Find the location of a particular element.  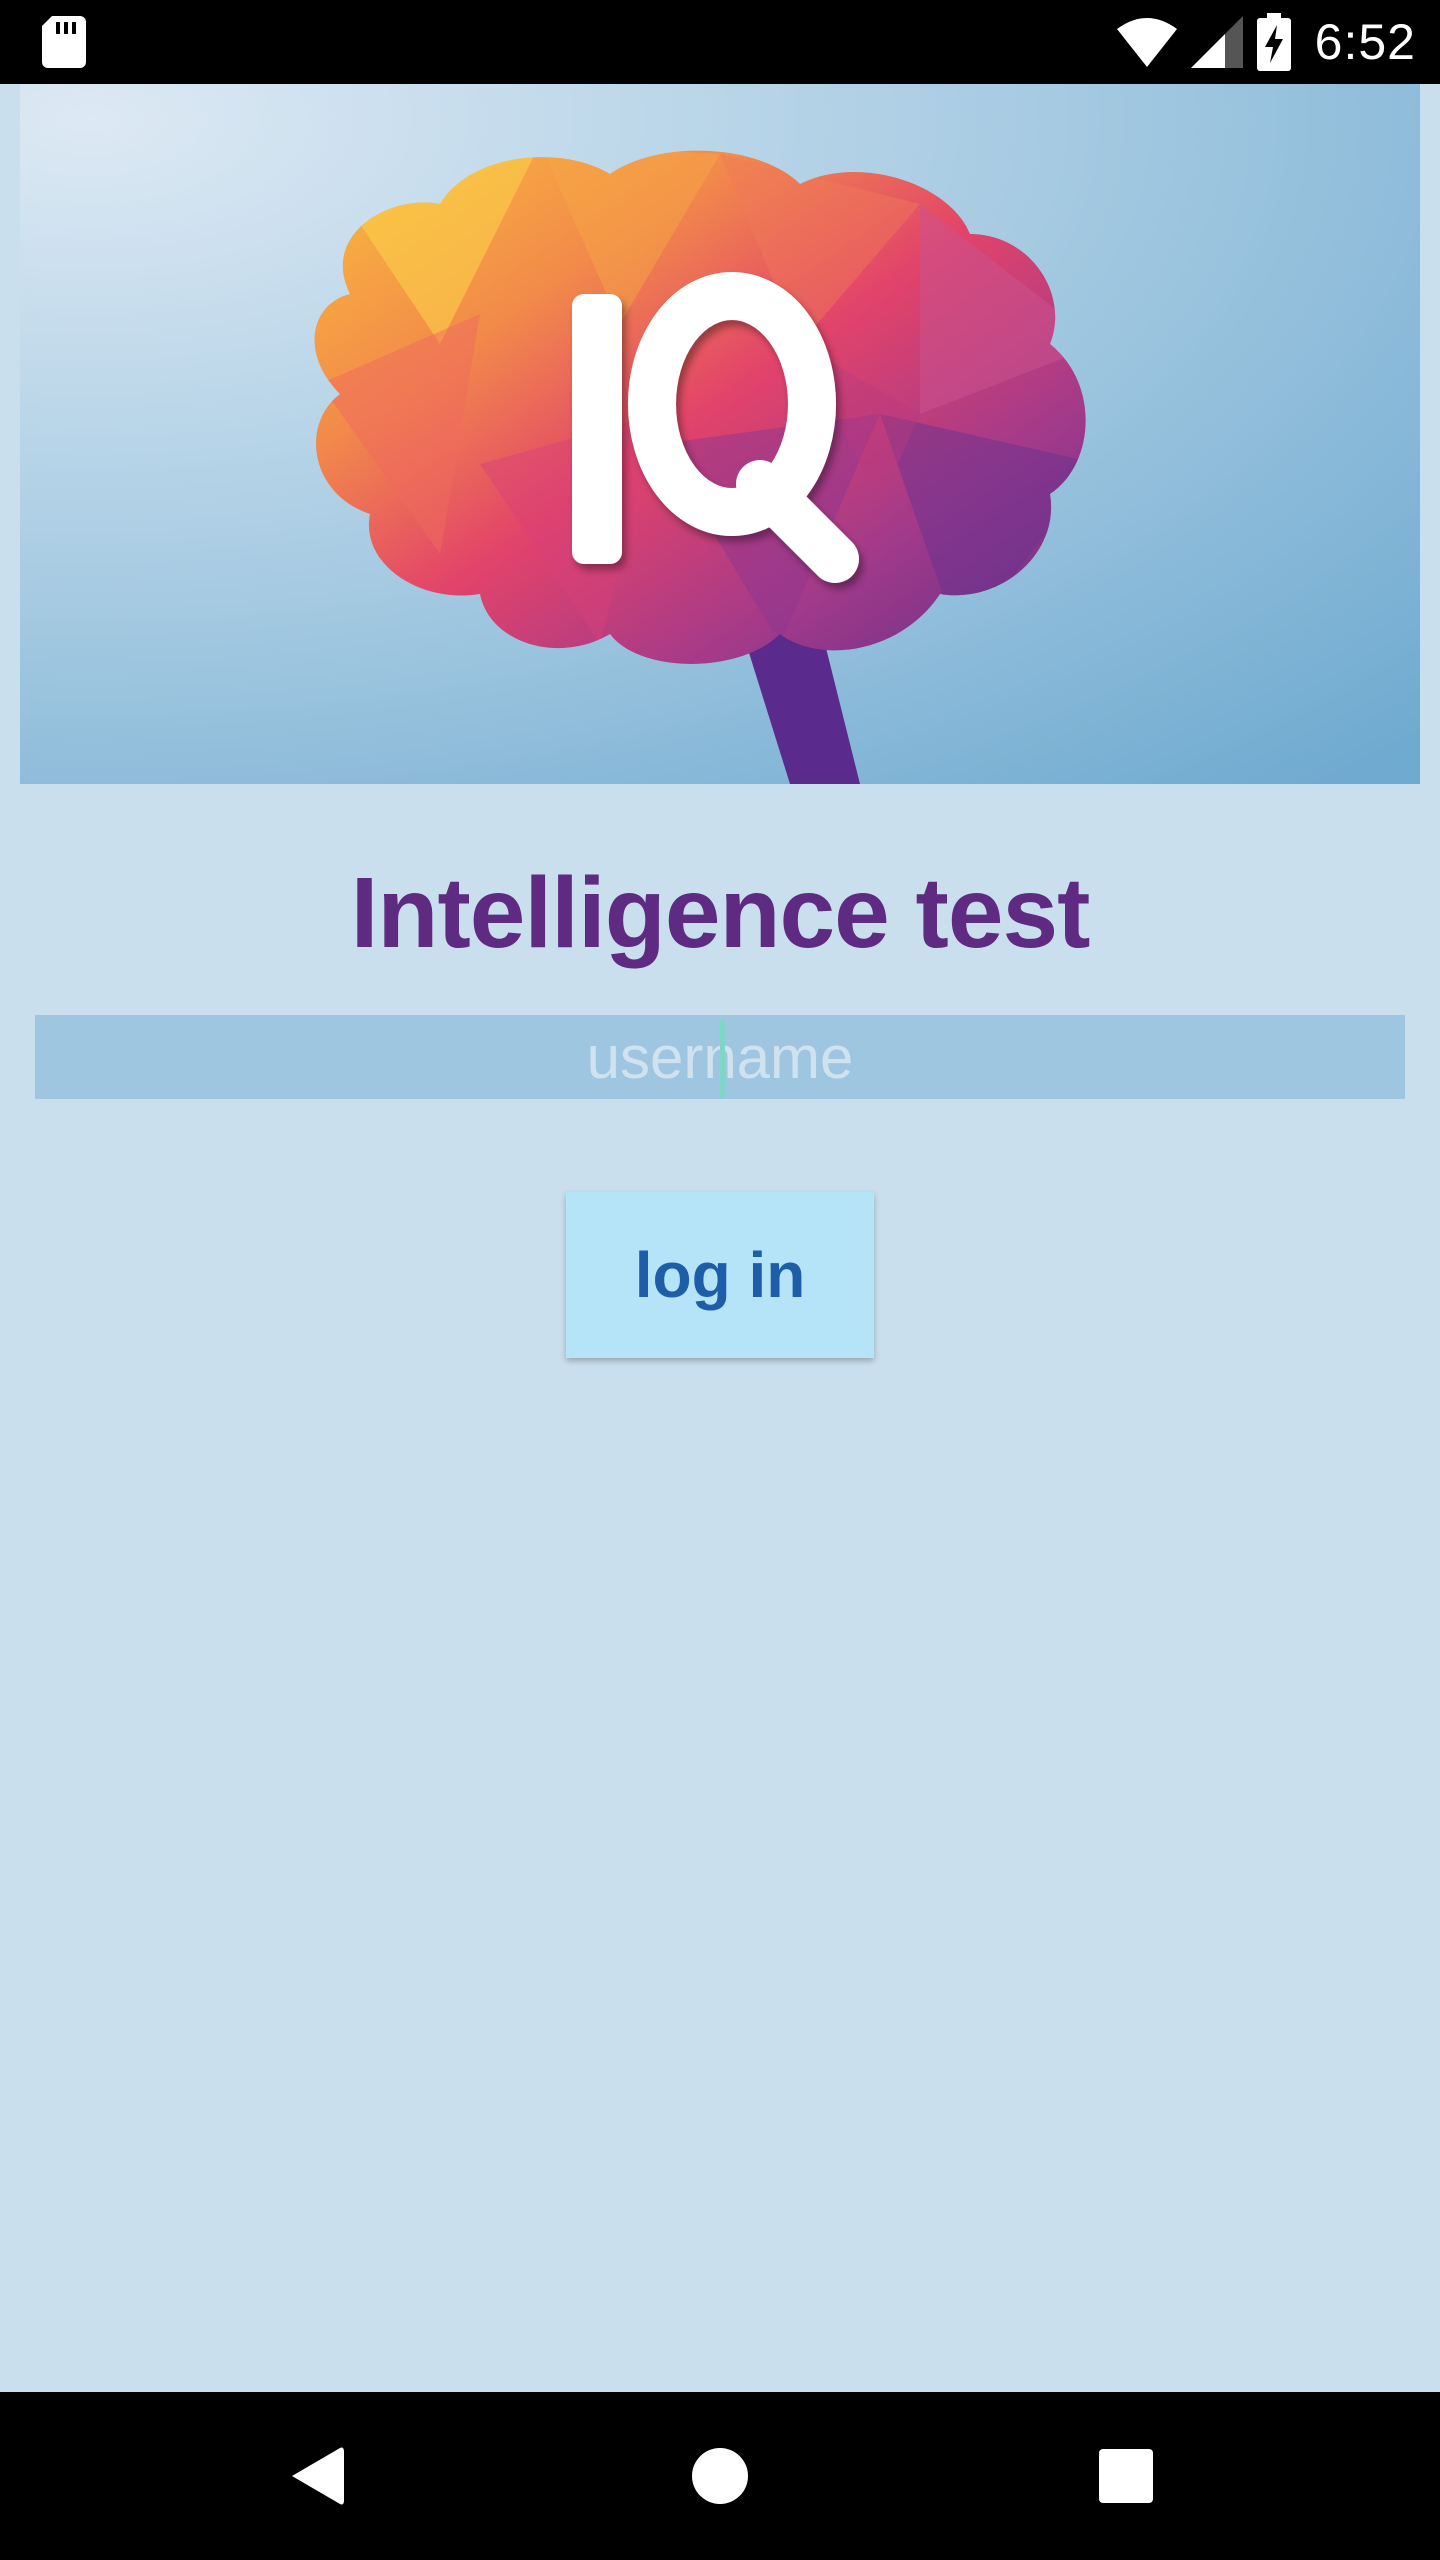

login-button: log in is located at coordinates (720, 1275).